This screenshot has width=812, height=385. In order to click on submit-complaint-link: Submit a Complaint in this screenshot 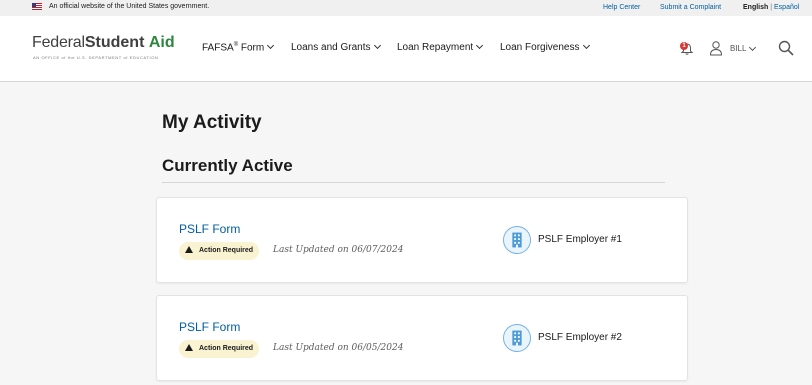, I will do `click(690, 7)`.